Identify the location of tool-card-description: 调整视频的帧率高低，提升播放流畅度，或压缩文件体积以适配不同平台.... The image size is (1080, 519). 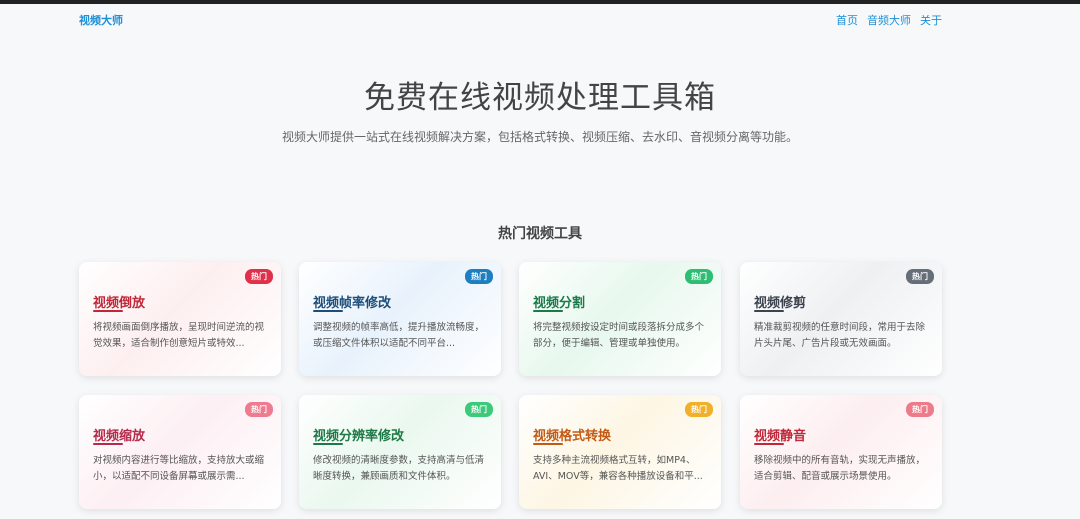
(399, 335).